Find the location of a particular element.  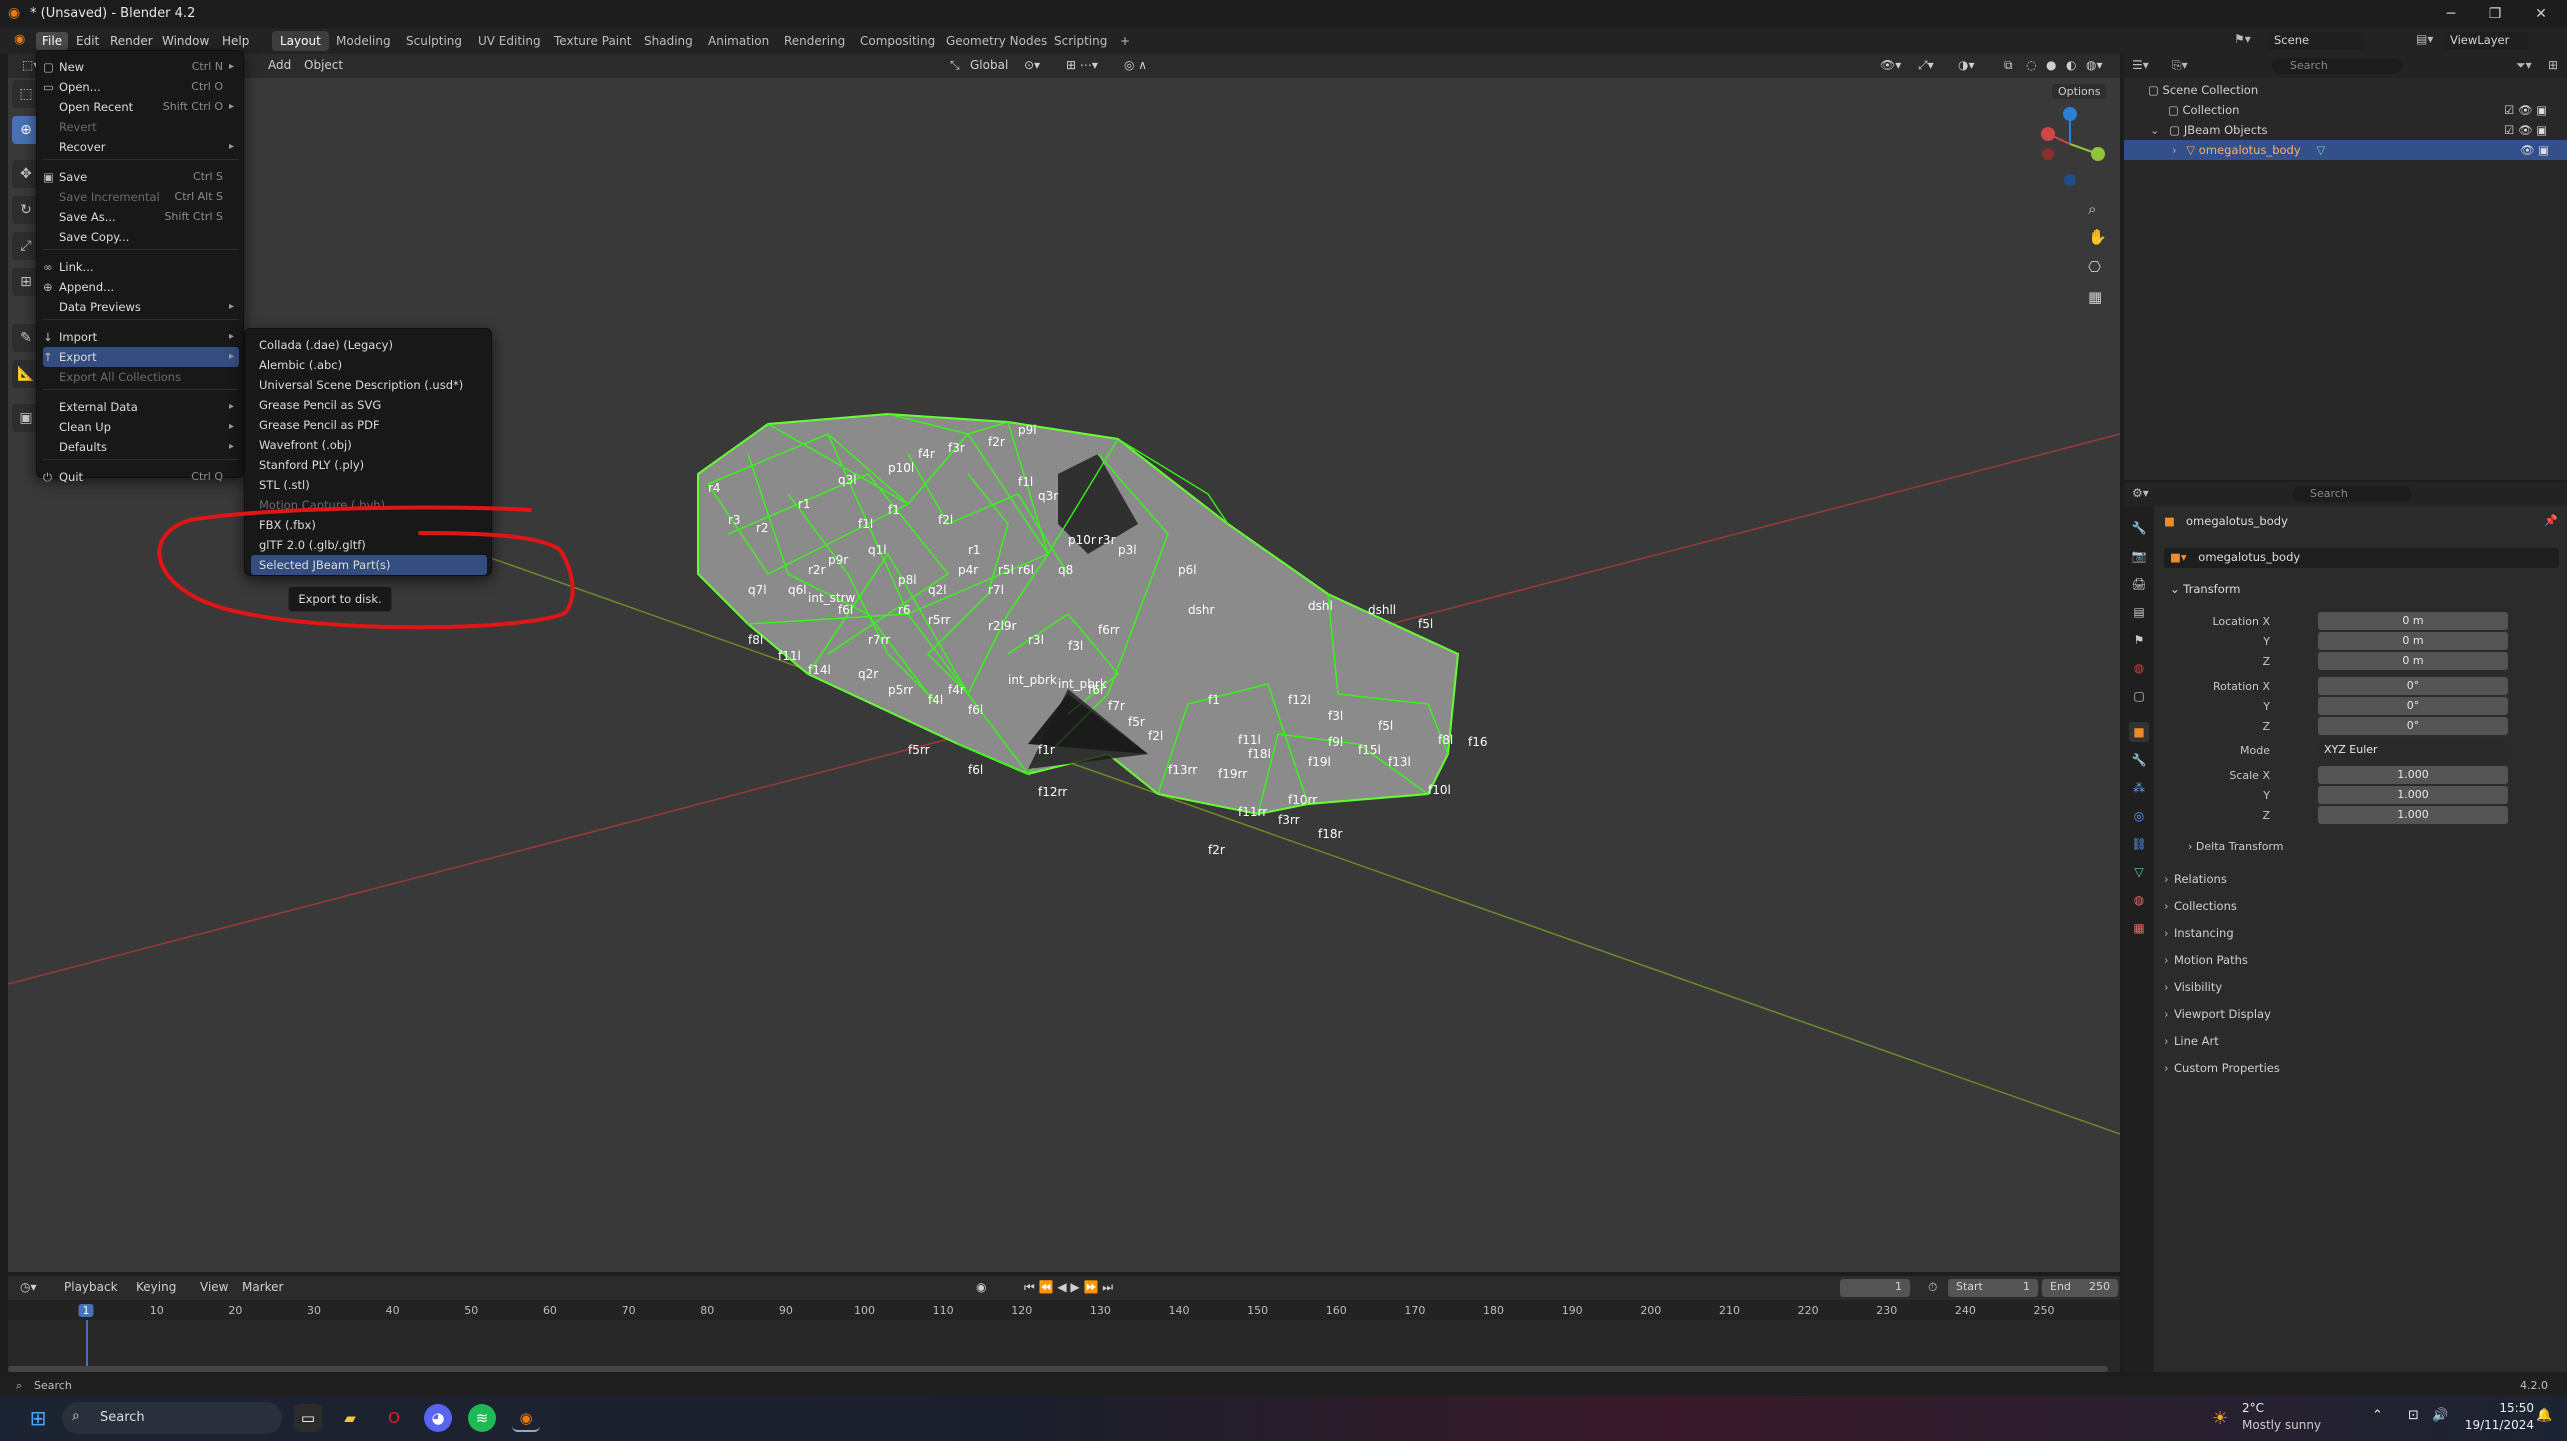

export-item-stanford-ply-ply: Stanford PLY (.ply) is located at coordinates (369, 465).